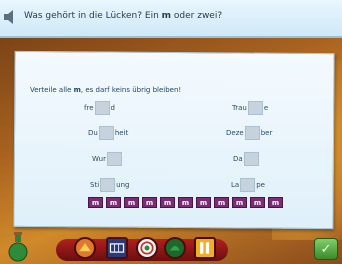  What do you see at coordinates (18, 247) in the screenshot?
I see `potion-bottle-icon` at bounding box center [18, 247].